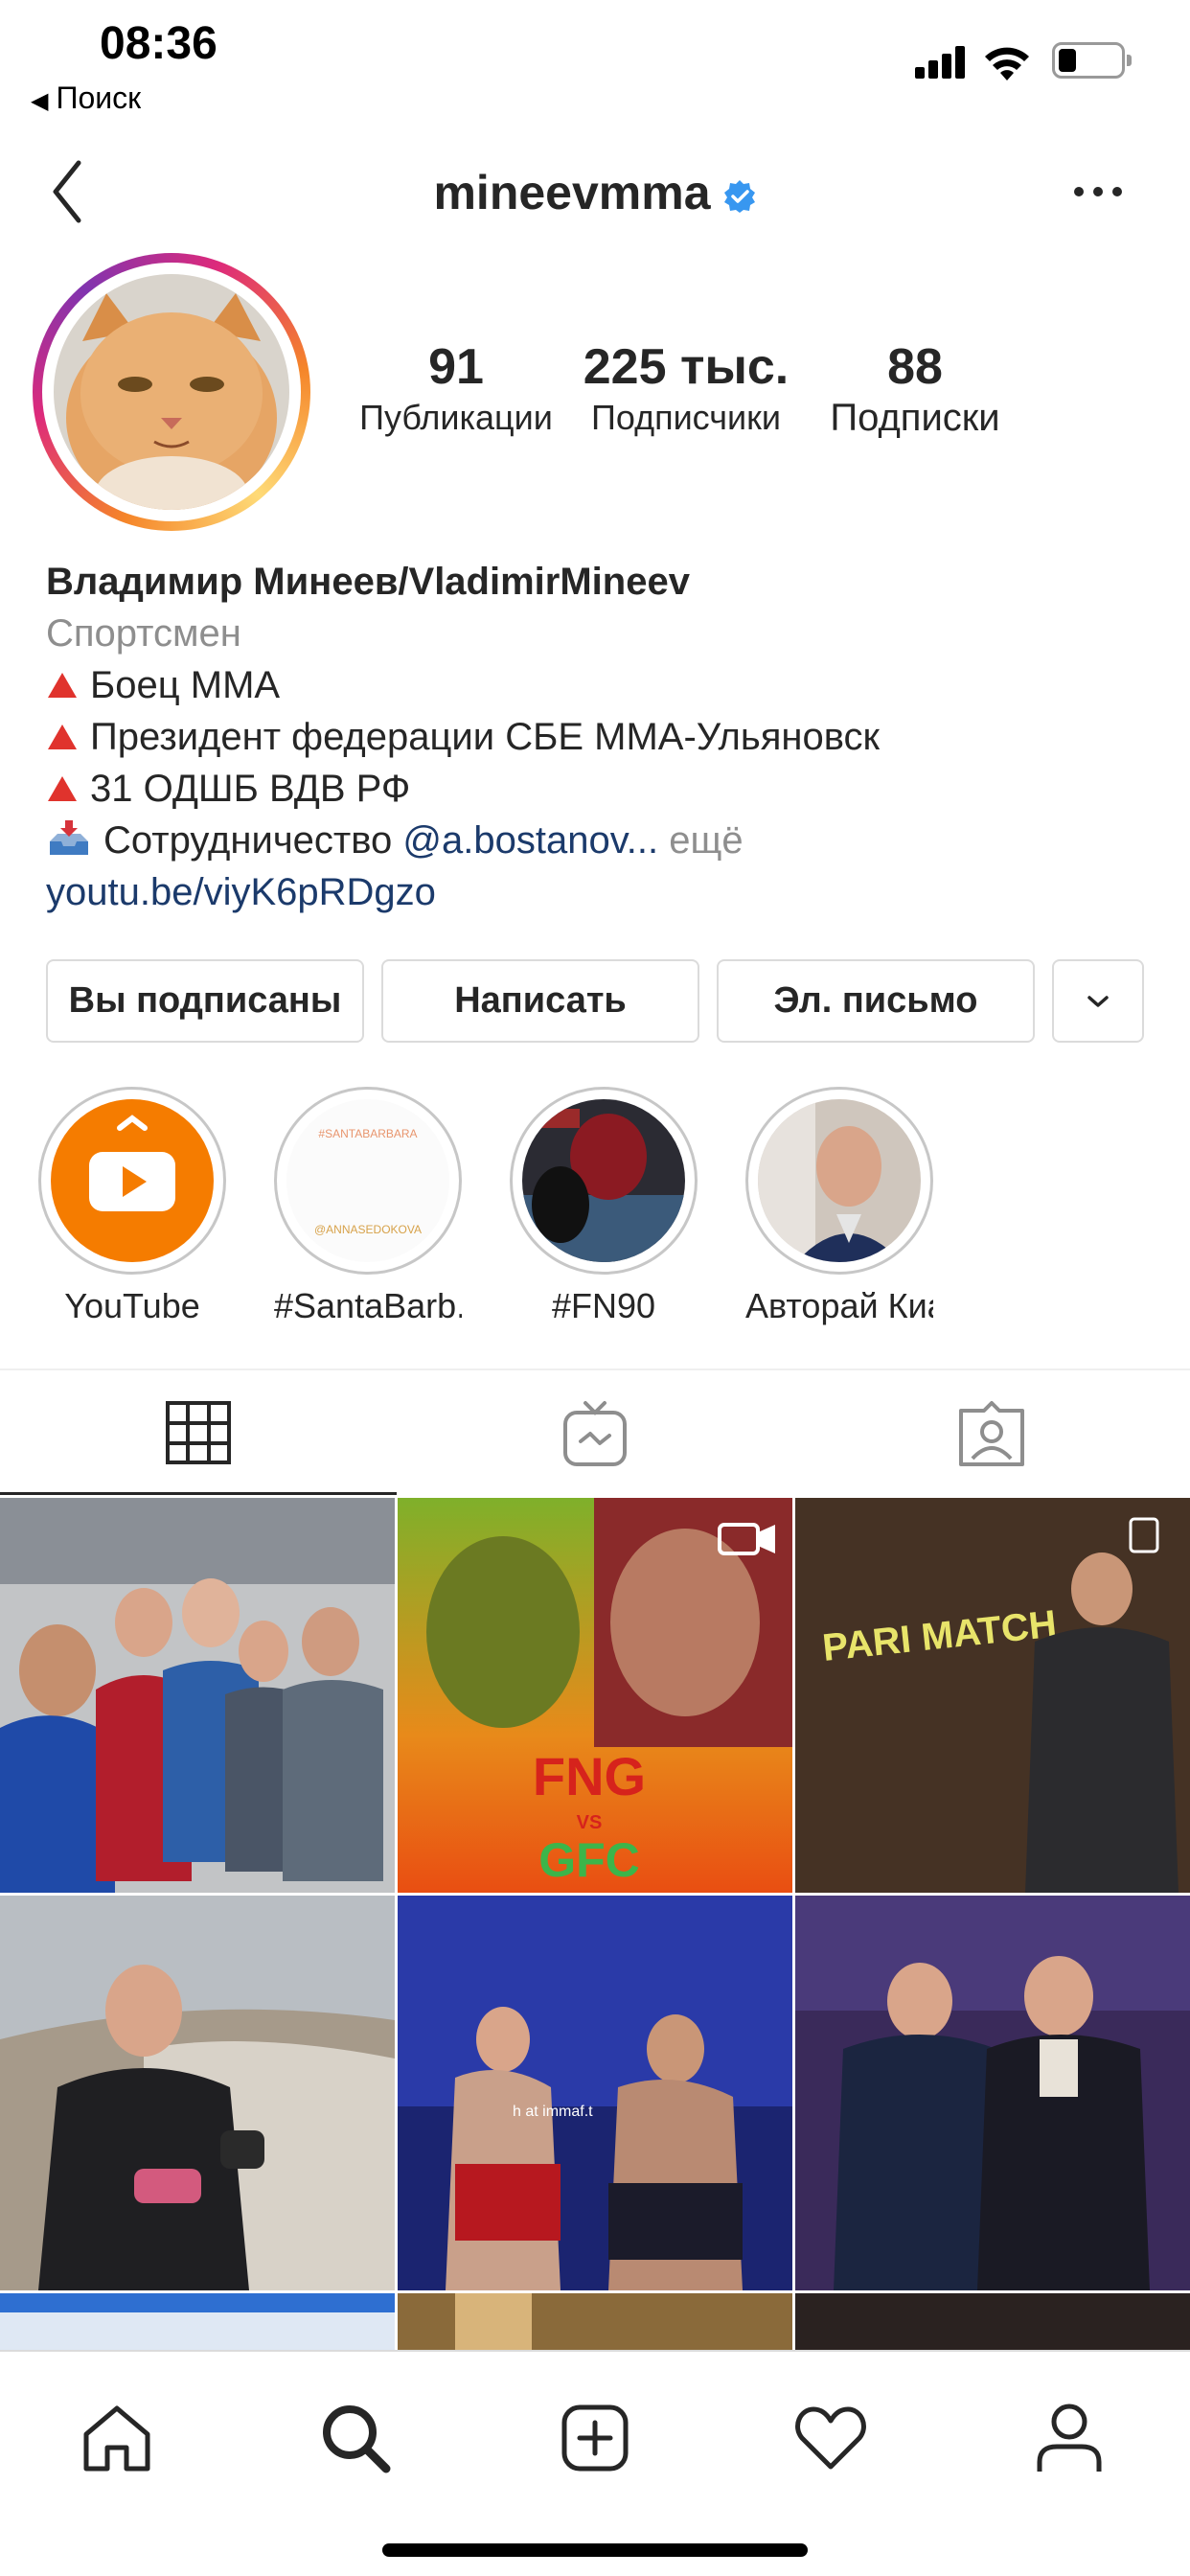  What do you see at coordinates (205, 1001) in the screenshot?
I see `following-button: Вы подписаны` at bounding box center [205, 1001].